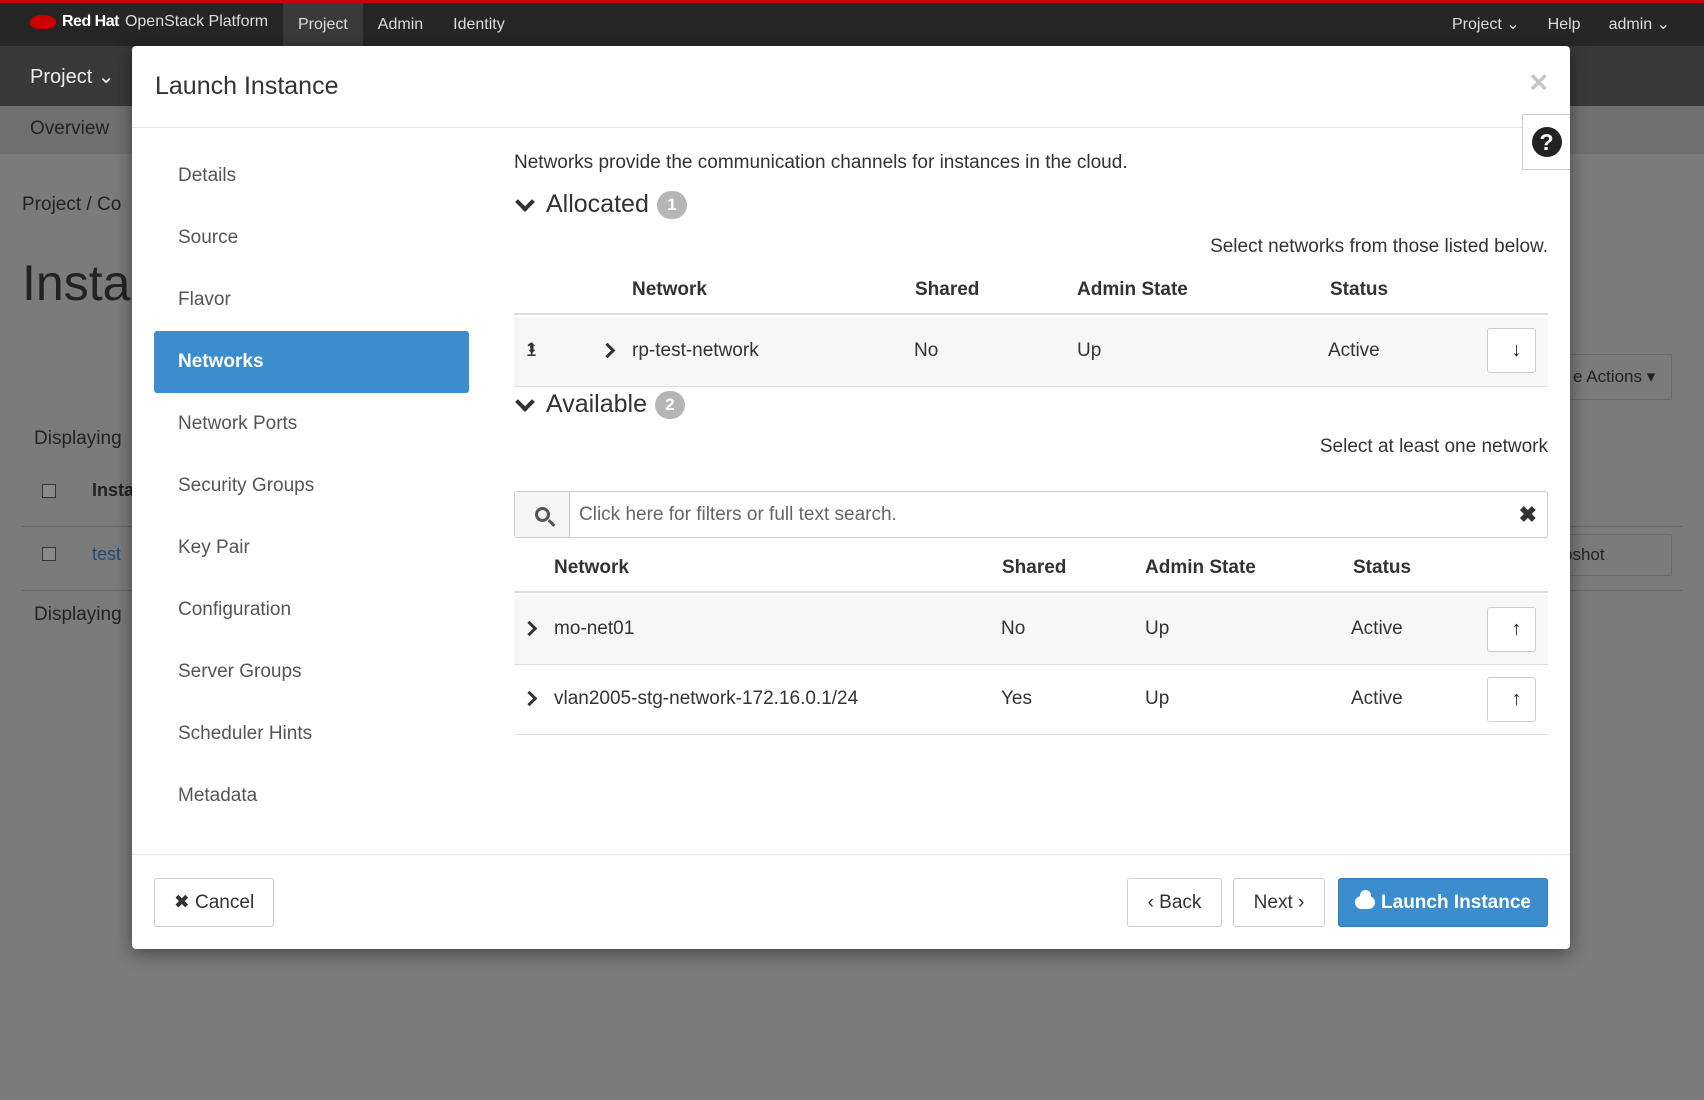  What do you see at coordinates (311, 362) in the screenshot?
I see `wizard-step-networks: Networks` at bounding box center [311, 362].